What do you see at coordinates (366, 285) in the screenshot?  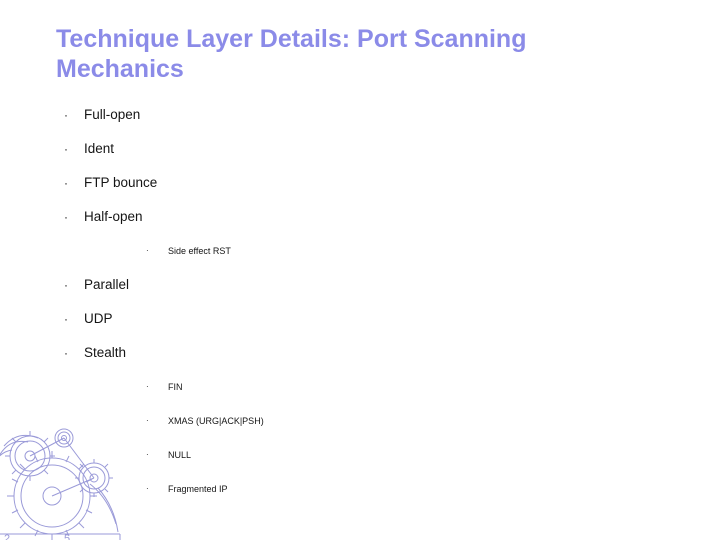 I see `list-item: · Parallel` at bounding box center [366, 285].